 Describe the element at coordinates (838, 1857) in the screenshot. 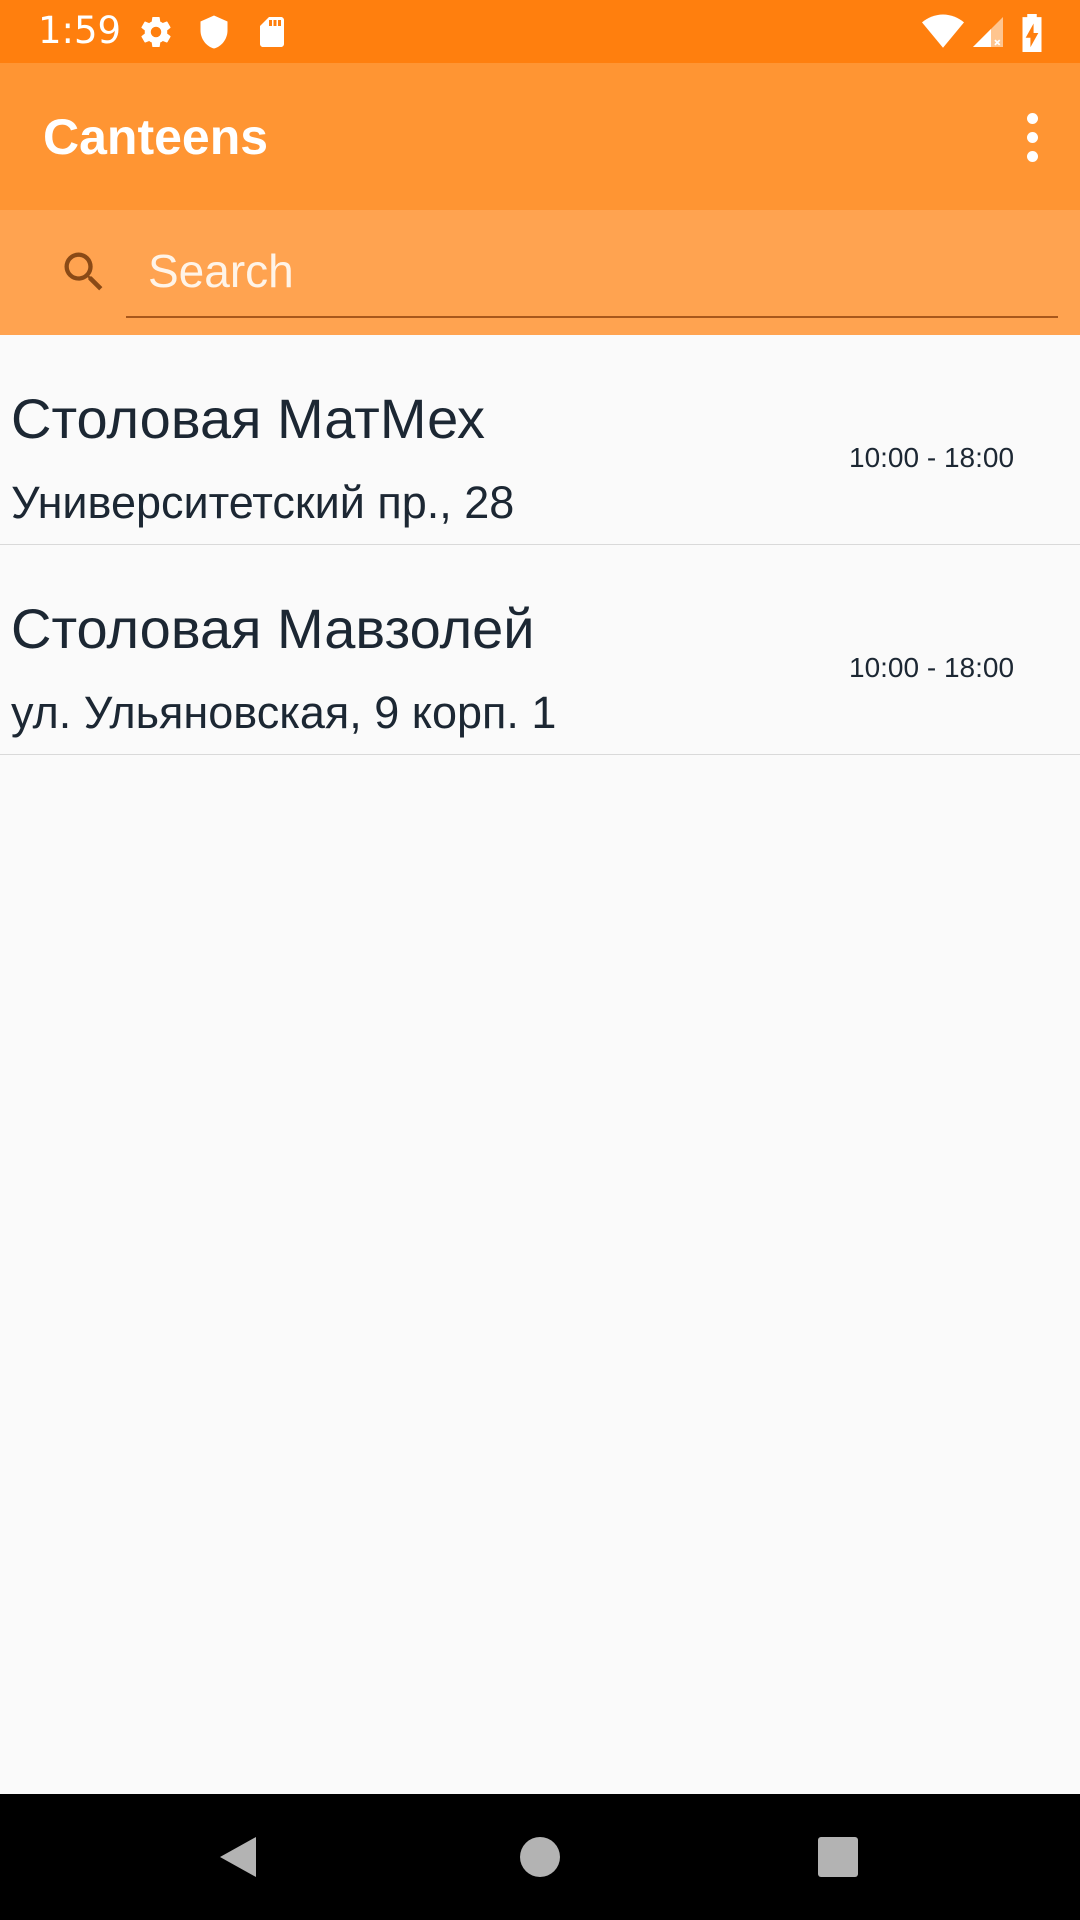

I see `recents-icon` at that location.